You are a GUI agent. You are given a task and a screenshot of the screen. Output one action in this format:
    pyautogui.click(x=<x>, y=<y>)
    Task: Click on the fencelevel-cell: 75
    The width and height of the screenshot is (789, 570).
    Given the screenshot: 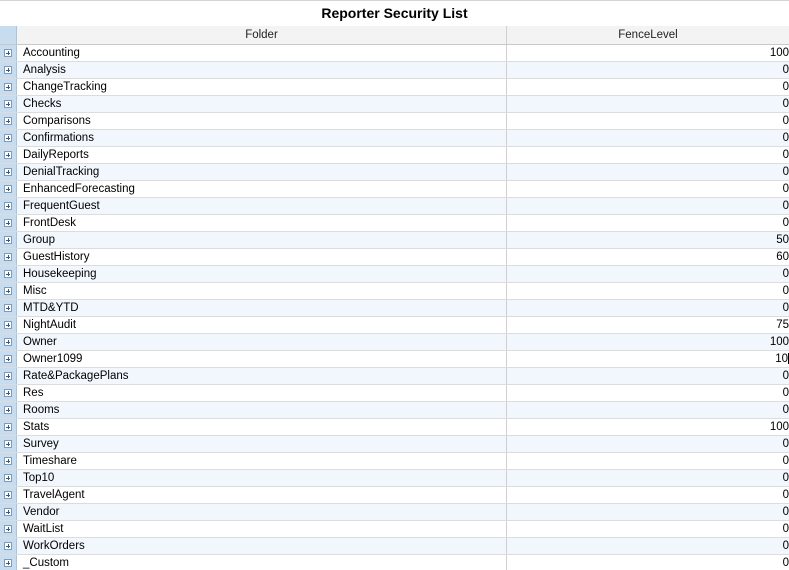 What is the action you would take?
    pyautogui.click(x=648, y=325)
    